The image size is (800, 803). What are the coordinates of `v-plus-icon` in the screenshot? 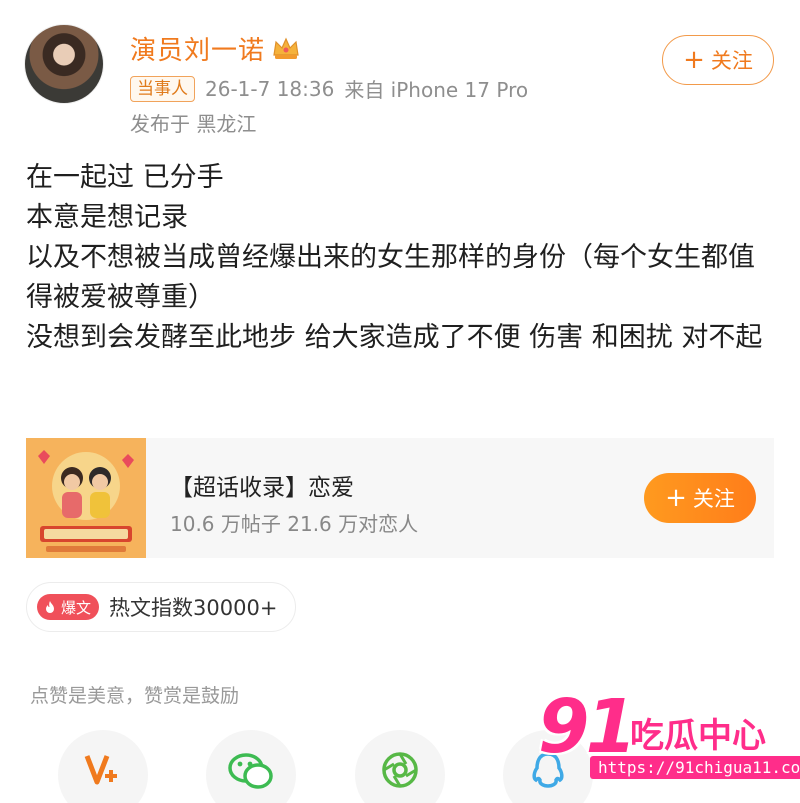 It's located at (100, 770).